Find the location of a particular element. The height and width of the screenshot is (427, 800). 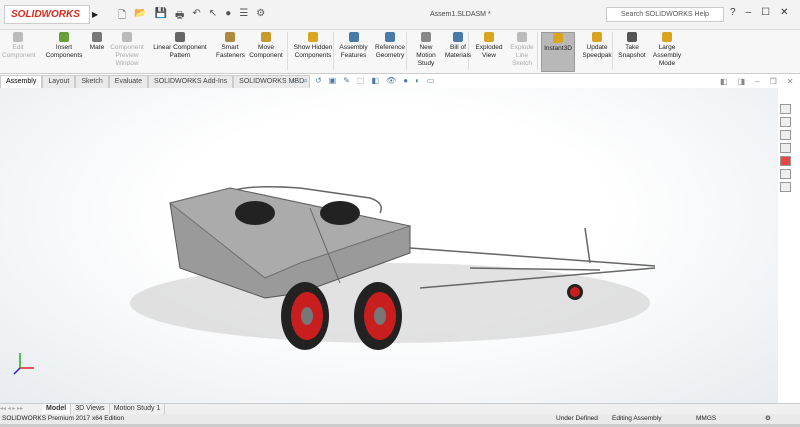

hide-show-icon: 👁 is located at coordinates (391, 81).